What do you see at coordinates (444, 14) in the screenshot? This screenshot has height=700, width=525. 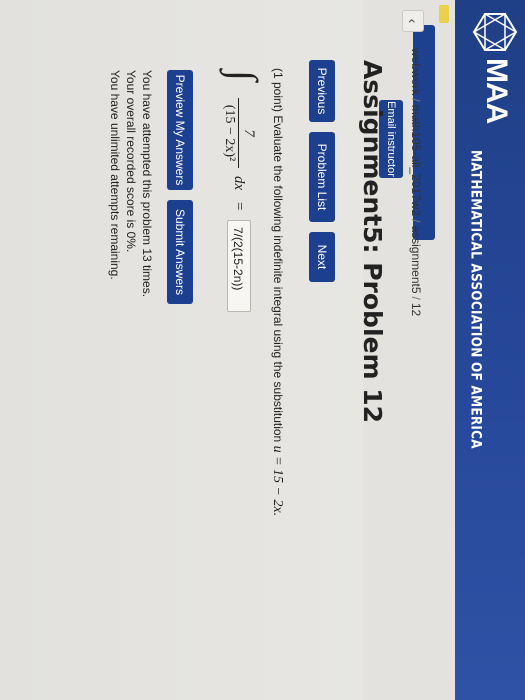 I see `sidebar-highlight-chip` at bounding box center [444, 14].